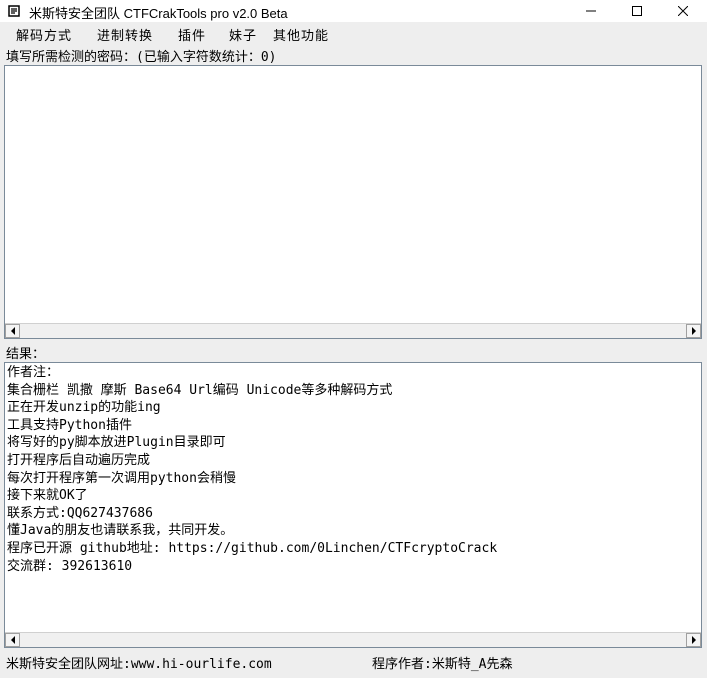 The image size is (707, 678). I want to click on result-line: 将写好的py脚本放进Plugin目录即可, so click(116, 443).